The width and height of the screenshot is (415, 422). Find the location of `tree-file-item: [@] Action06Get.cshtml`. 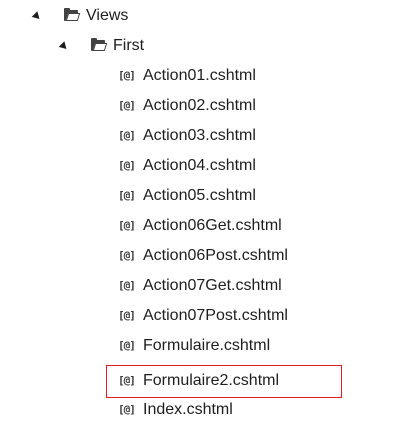

tree-file-item: [@] Action06Get.cshtml is located at coordinates (207, 226).